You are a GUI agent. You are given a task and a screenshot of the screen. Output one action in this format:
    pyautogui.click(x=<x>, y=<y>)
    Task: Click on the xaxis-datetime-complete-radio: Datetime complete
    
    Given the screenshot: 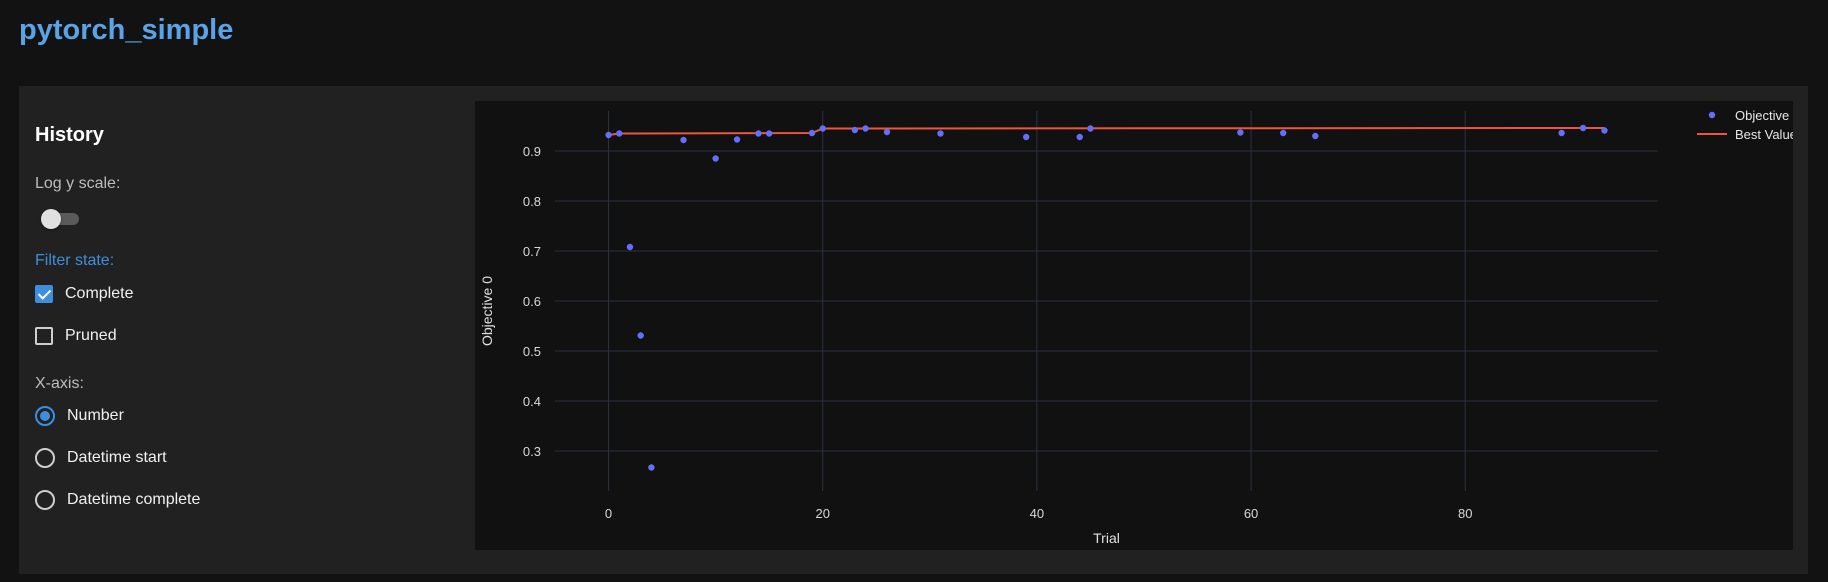 What is the action you would take?
    pyautogui.click(x=117, y=500)
    